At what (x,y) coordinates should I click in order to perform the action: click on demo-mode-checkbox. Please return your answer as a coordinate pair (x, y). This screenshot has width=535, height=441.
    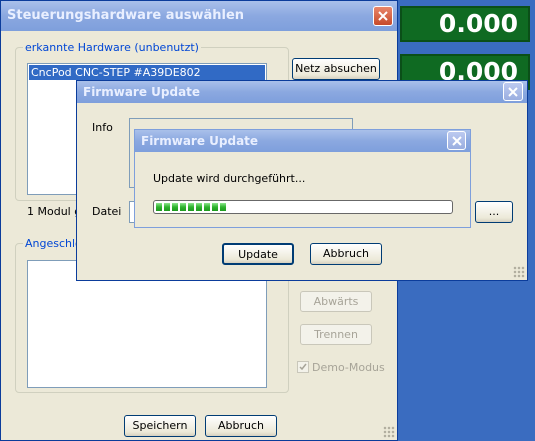
    Looking at the image, I should click on (303, 367).